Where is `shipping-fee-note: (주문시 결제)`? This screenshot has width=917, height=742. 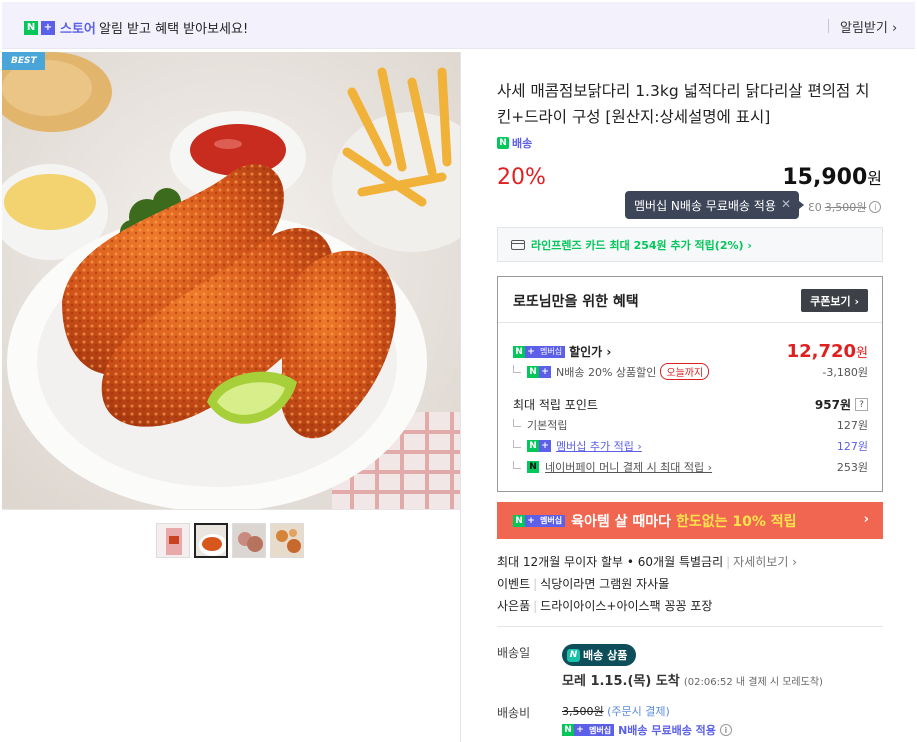
shipping-fee-note: (주문시 결제) is located at coordinates (638, 711).